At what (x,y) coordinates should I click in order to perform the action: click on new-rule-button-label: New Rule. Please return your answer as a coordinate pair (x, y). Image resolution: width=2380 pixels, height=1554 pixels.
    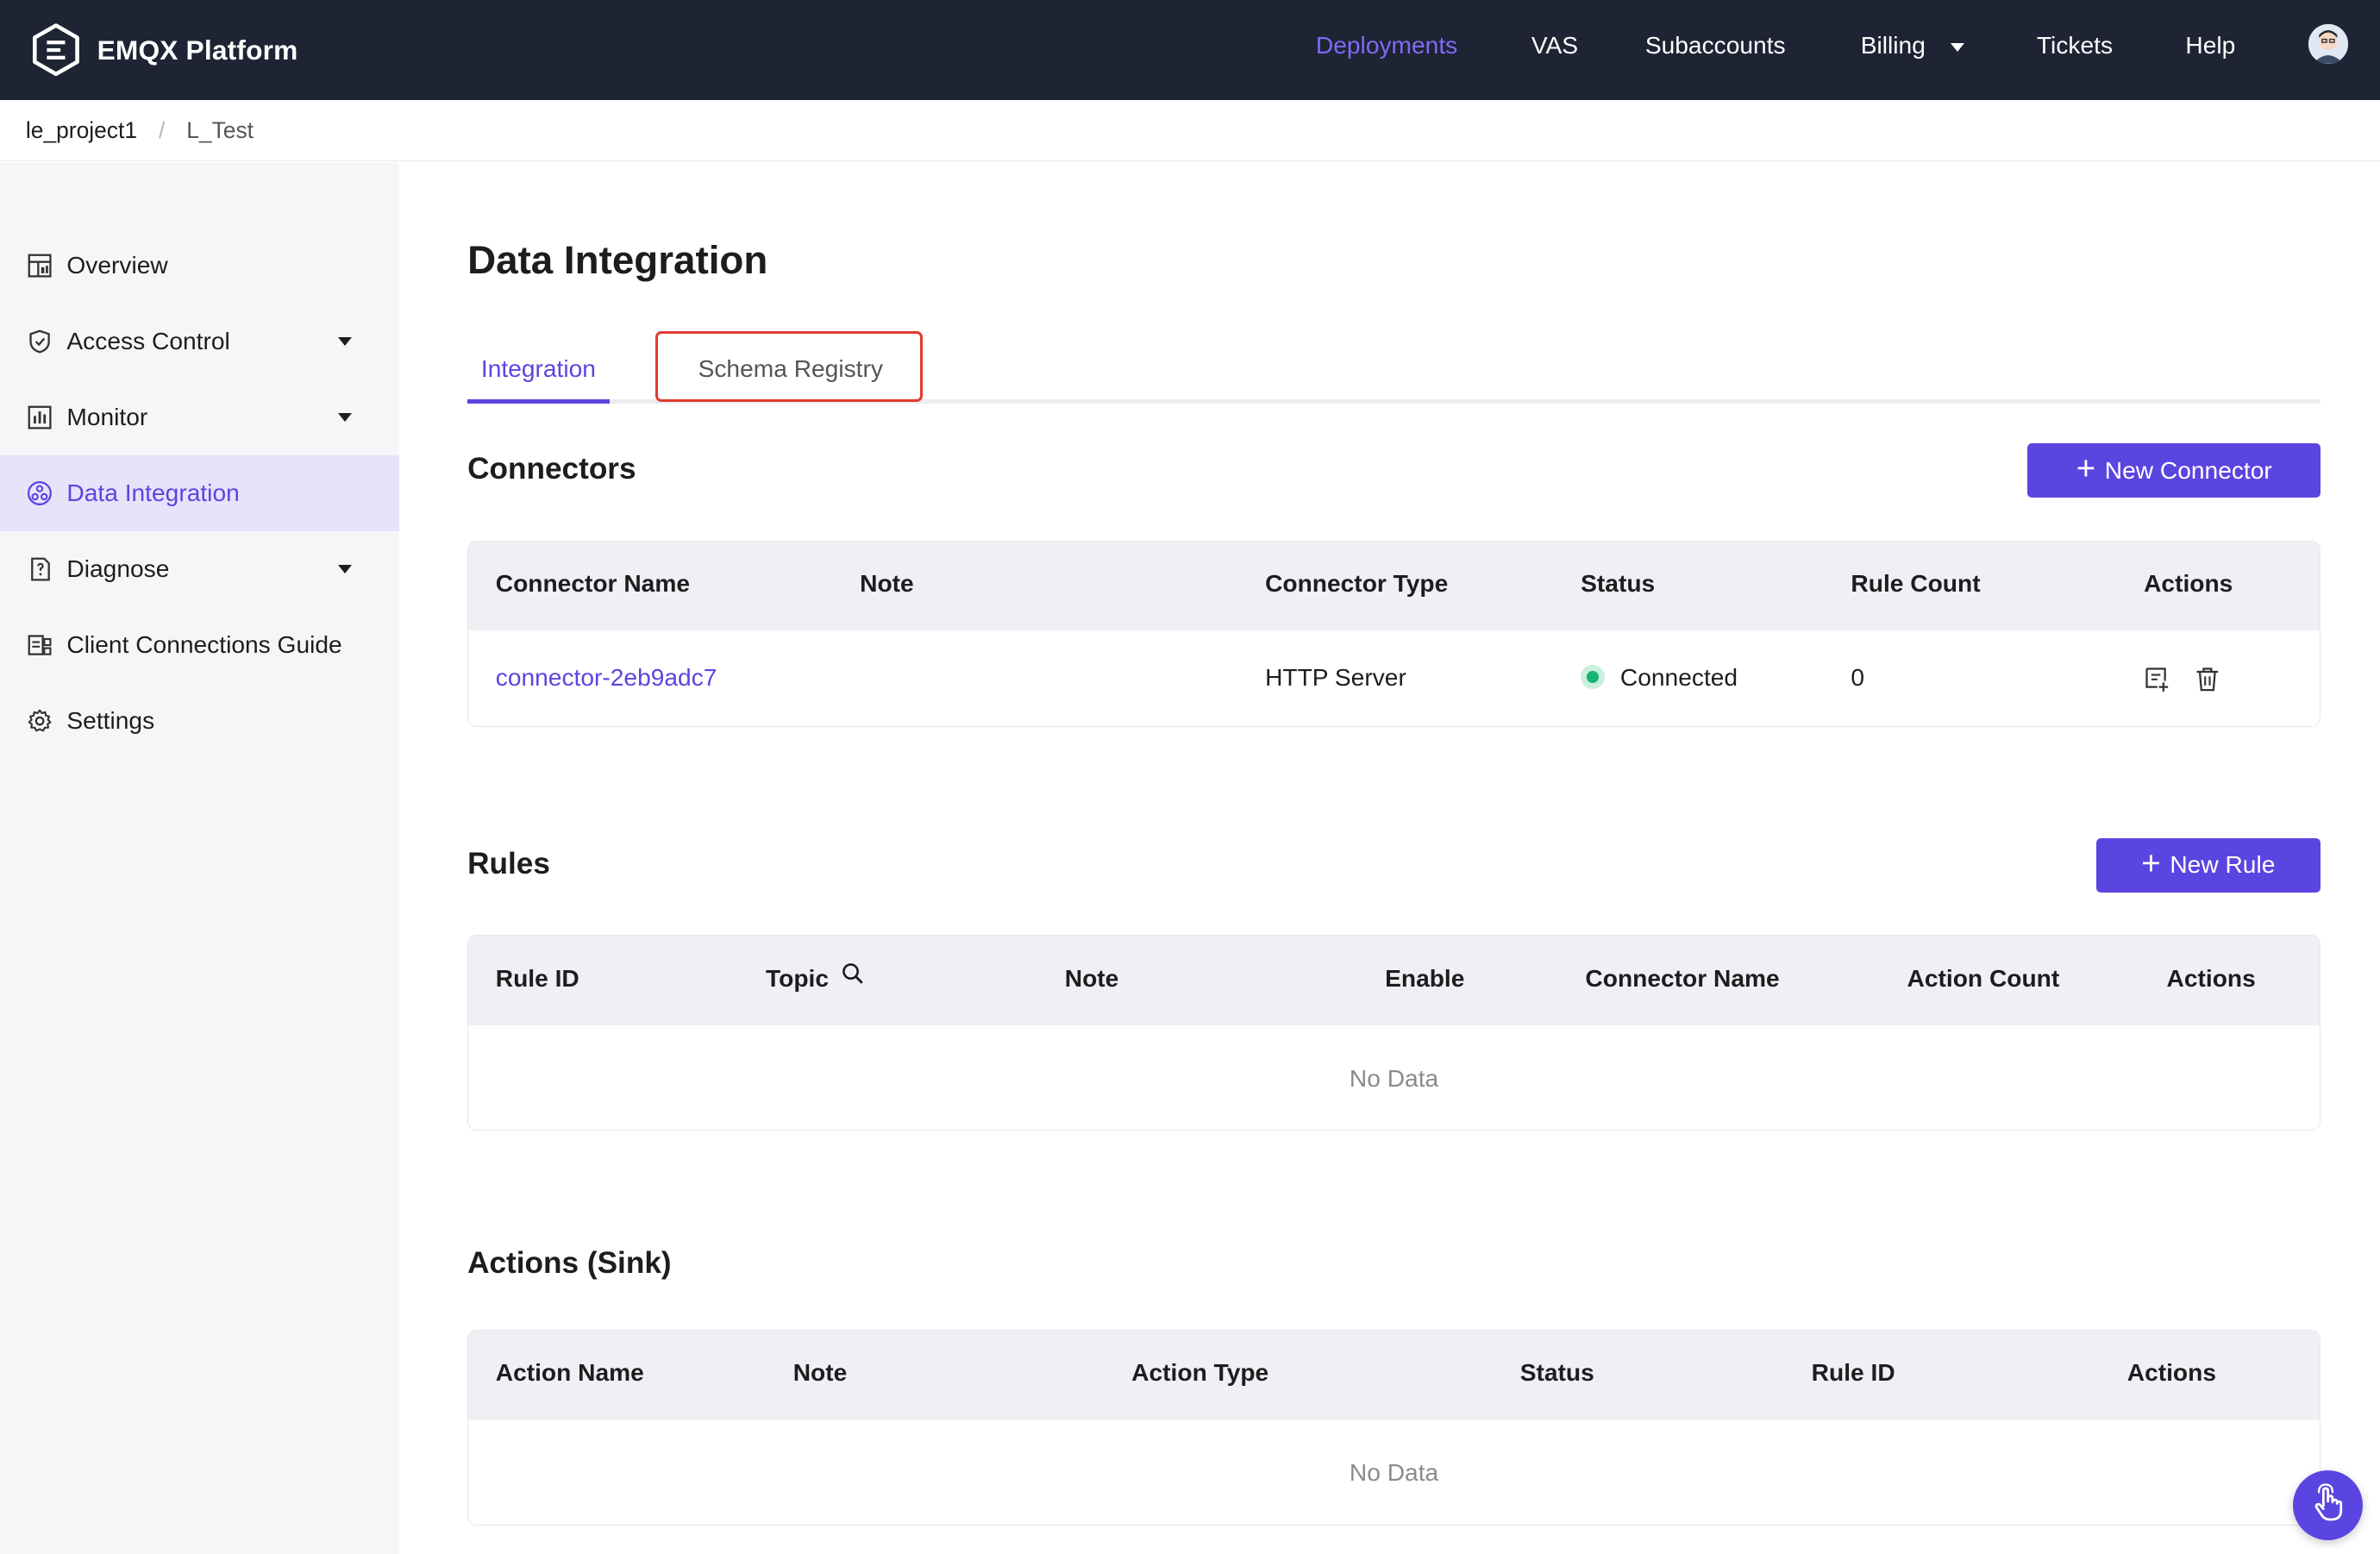
    Looking at the image, I should click on (2223, 865).